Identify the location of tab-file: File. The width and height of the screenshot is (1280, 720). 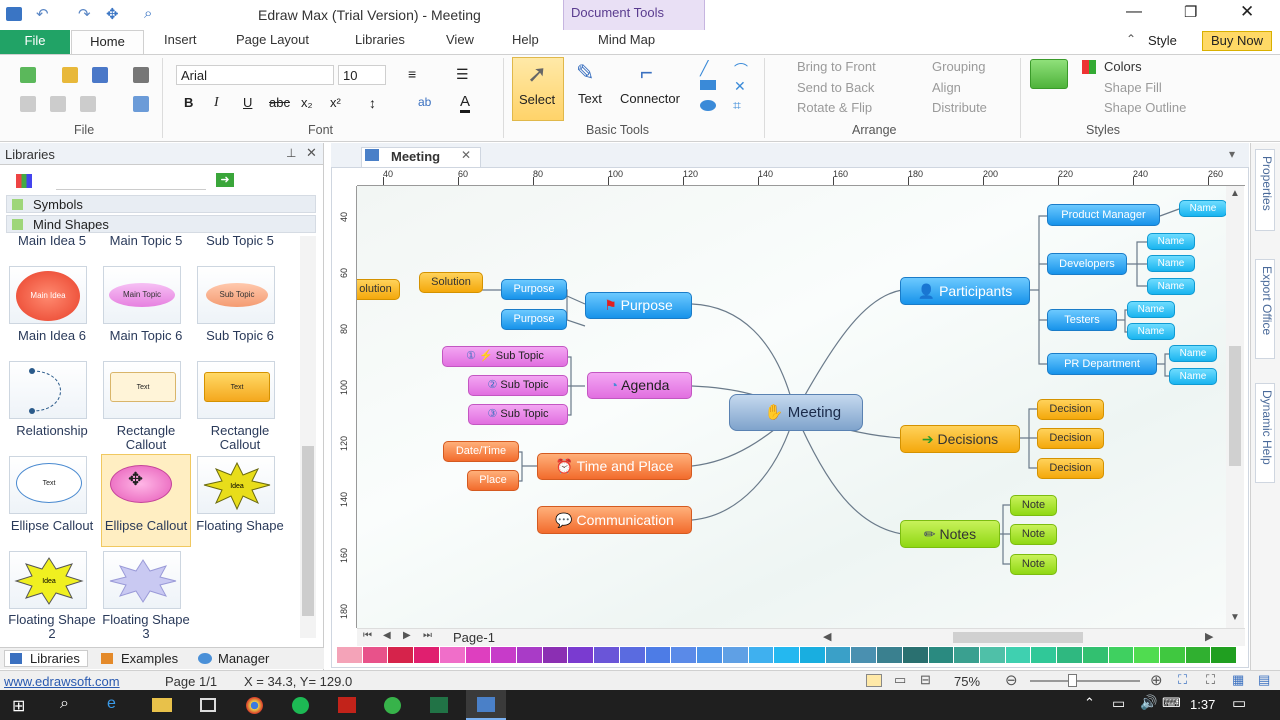
(35, 42).